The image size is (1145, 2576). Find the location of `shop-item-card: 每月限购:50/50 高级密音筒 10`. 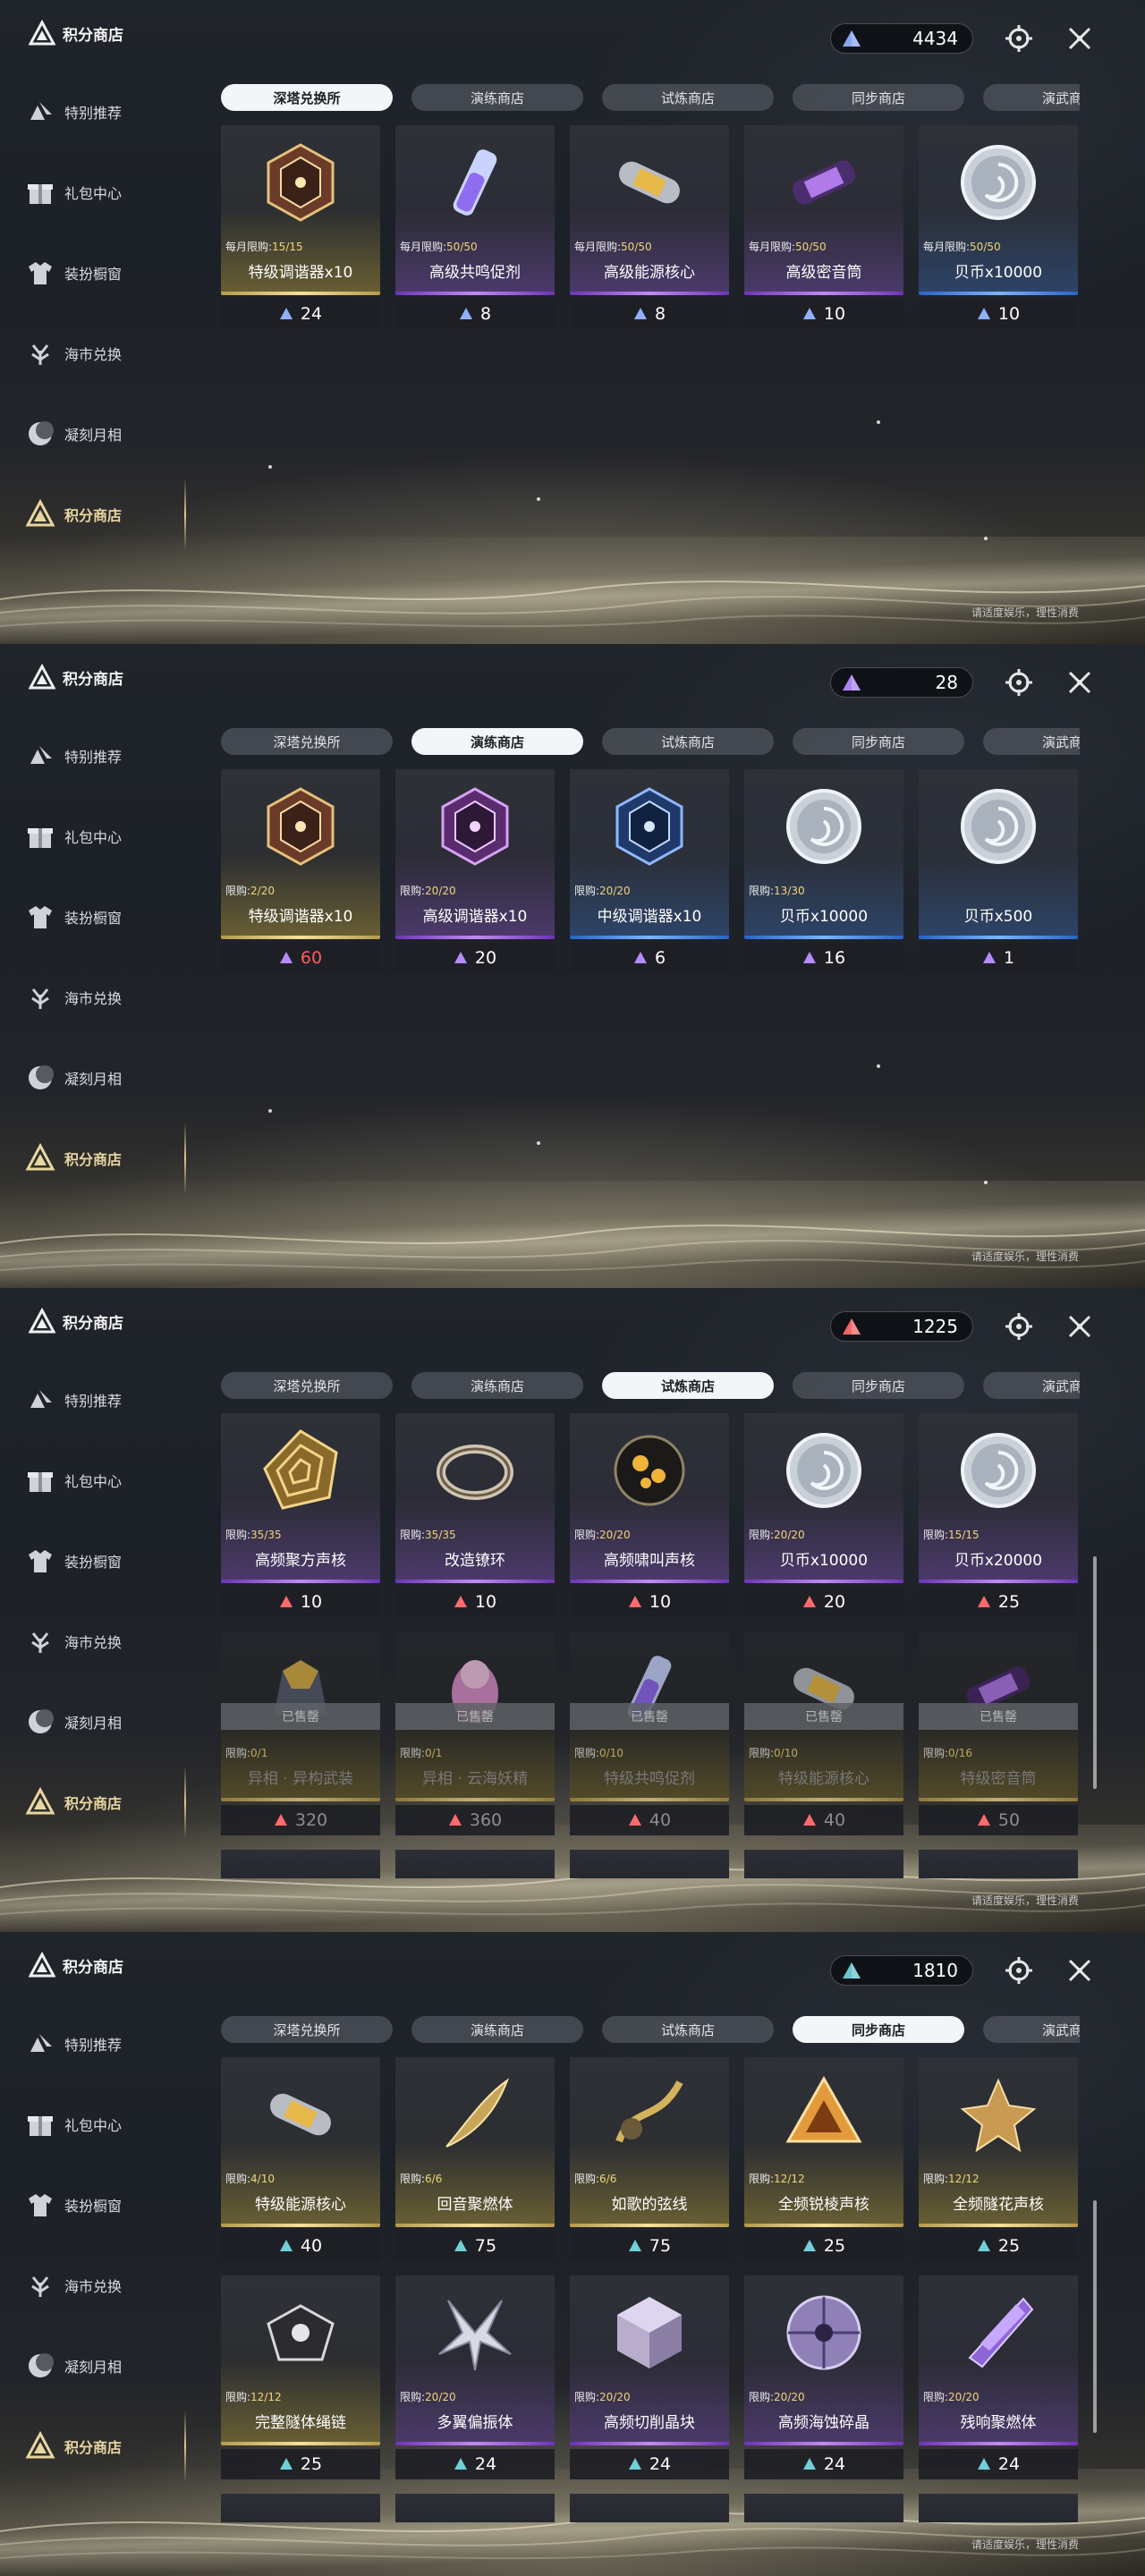

shop-item-card: 每月限购:50/50 高级密音筒 10 is located at coordinates (823, 227).